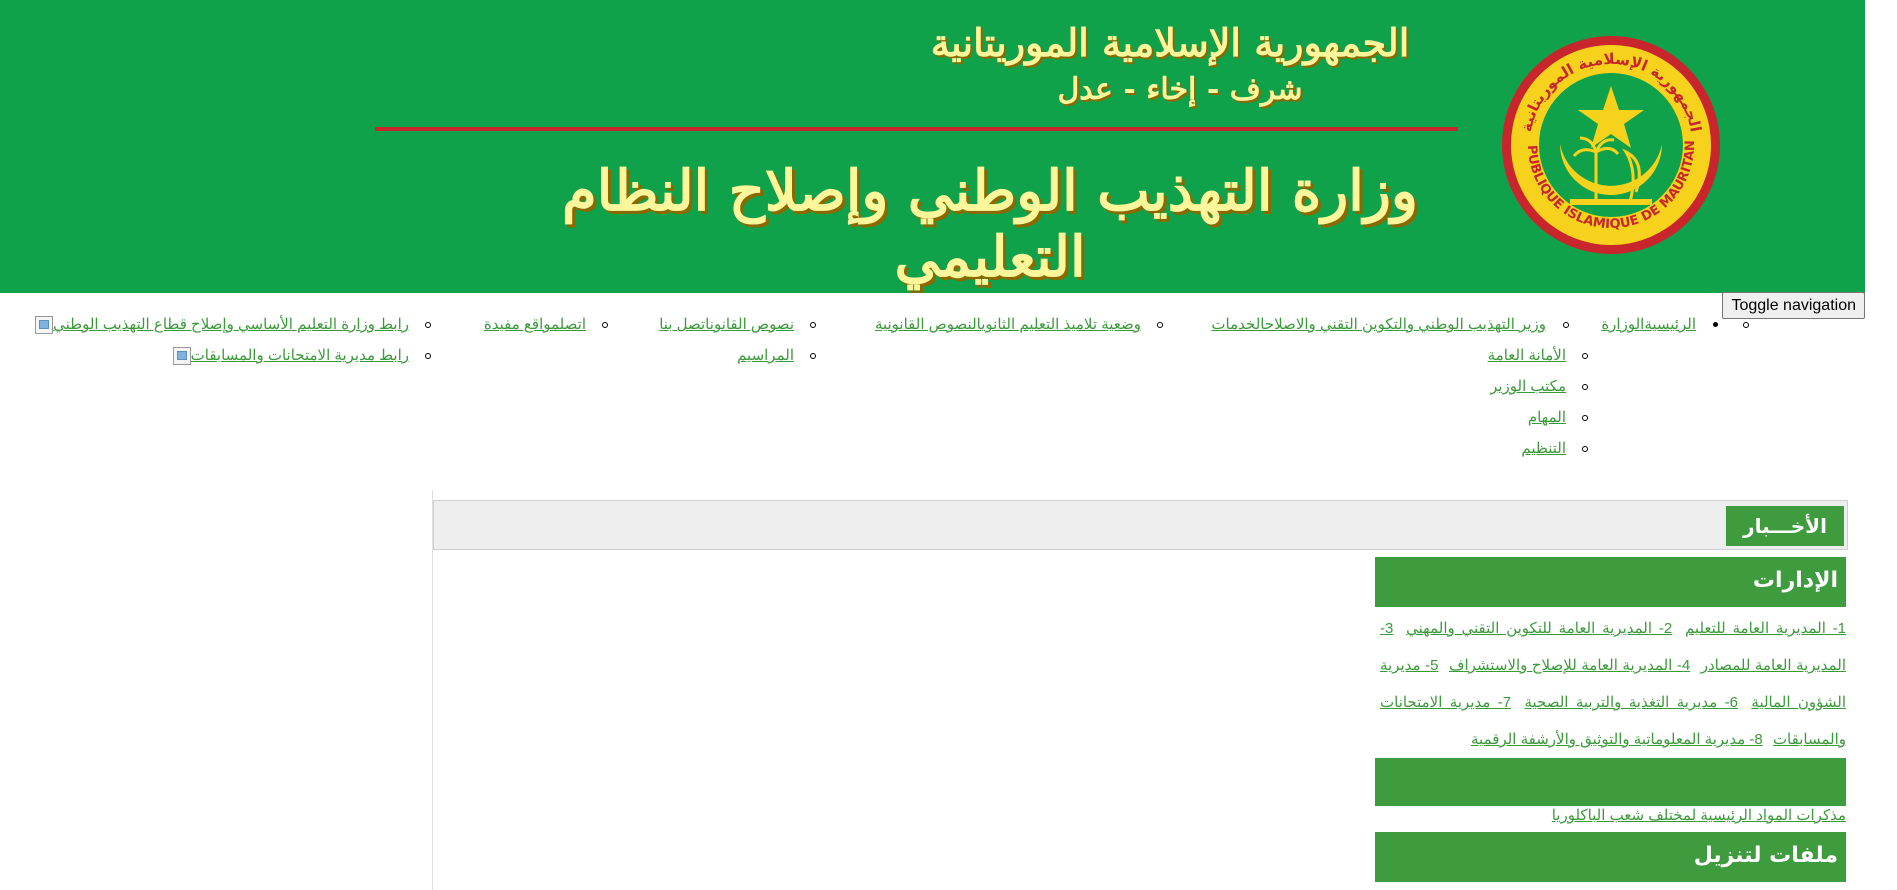 The image size is (1897, 890). Describe the element at coordinates (1785, 526) in the screenshot. I see `news-title: الأخـــبار` at that location.